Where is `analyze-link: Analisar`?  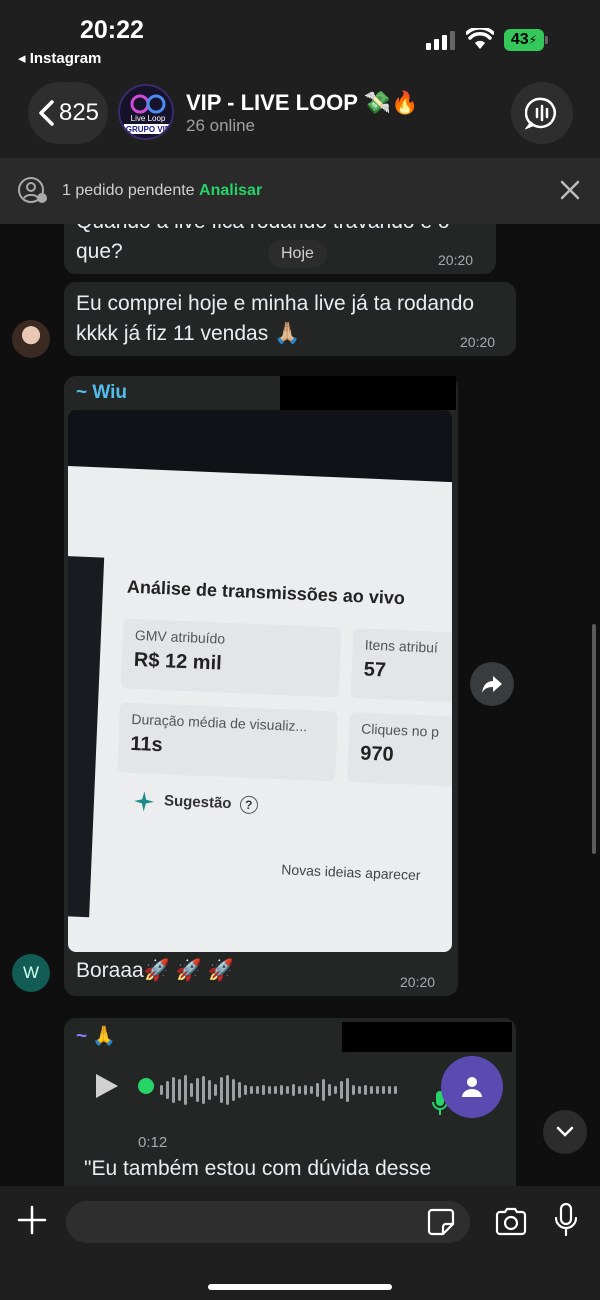 analyze-link: Analisar is located at coordinates (230, 190).